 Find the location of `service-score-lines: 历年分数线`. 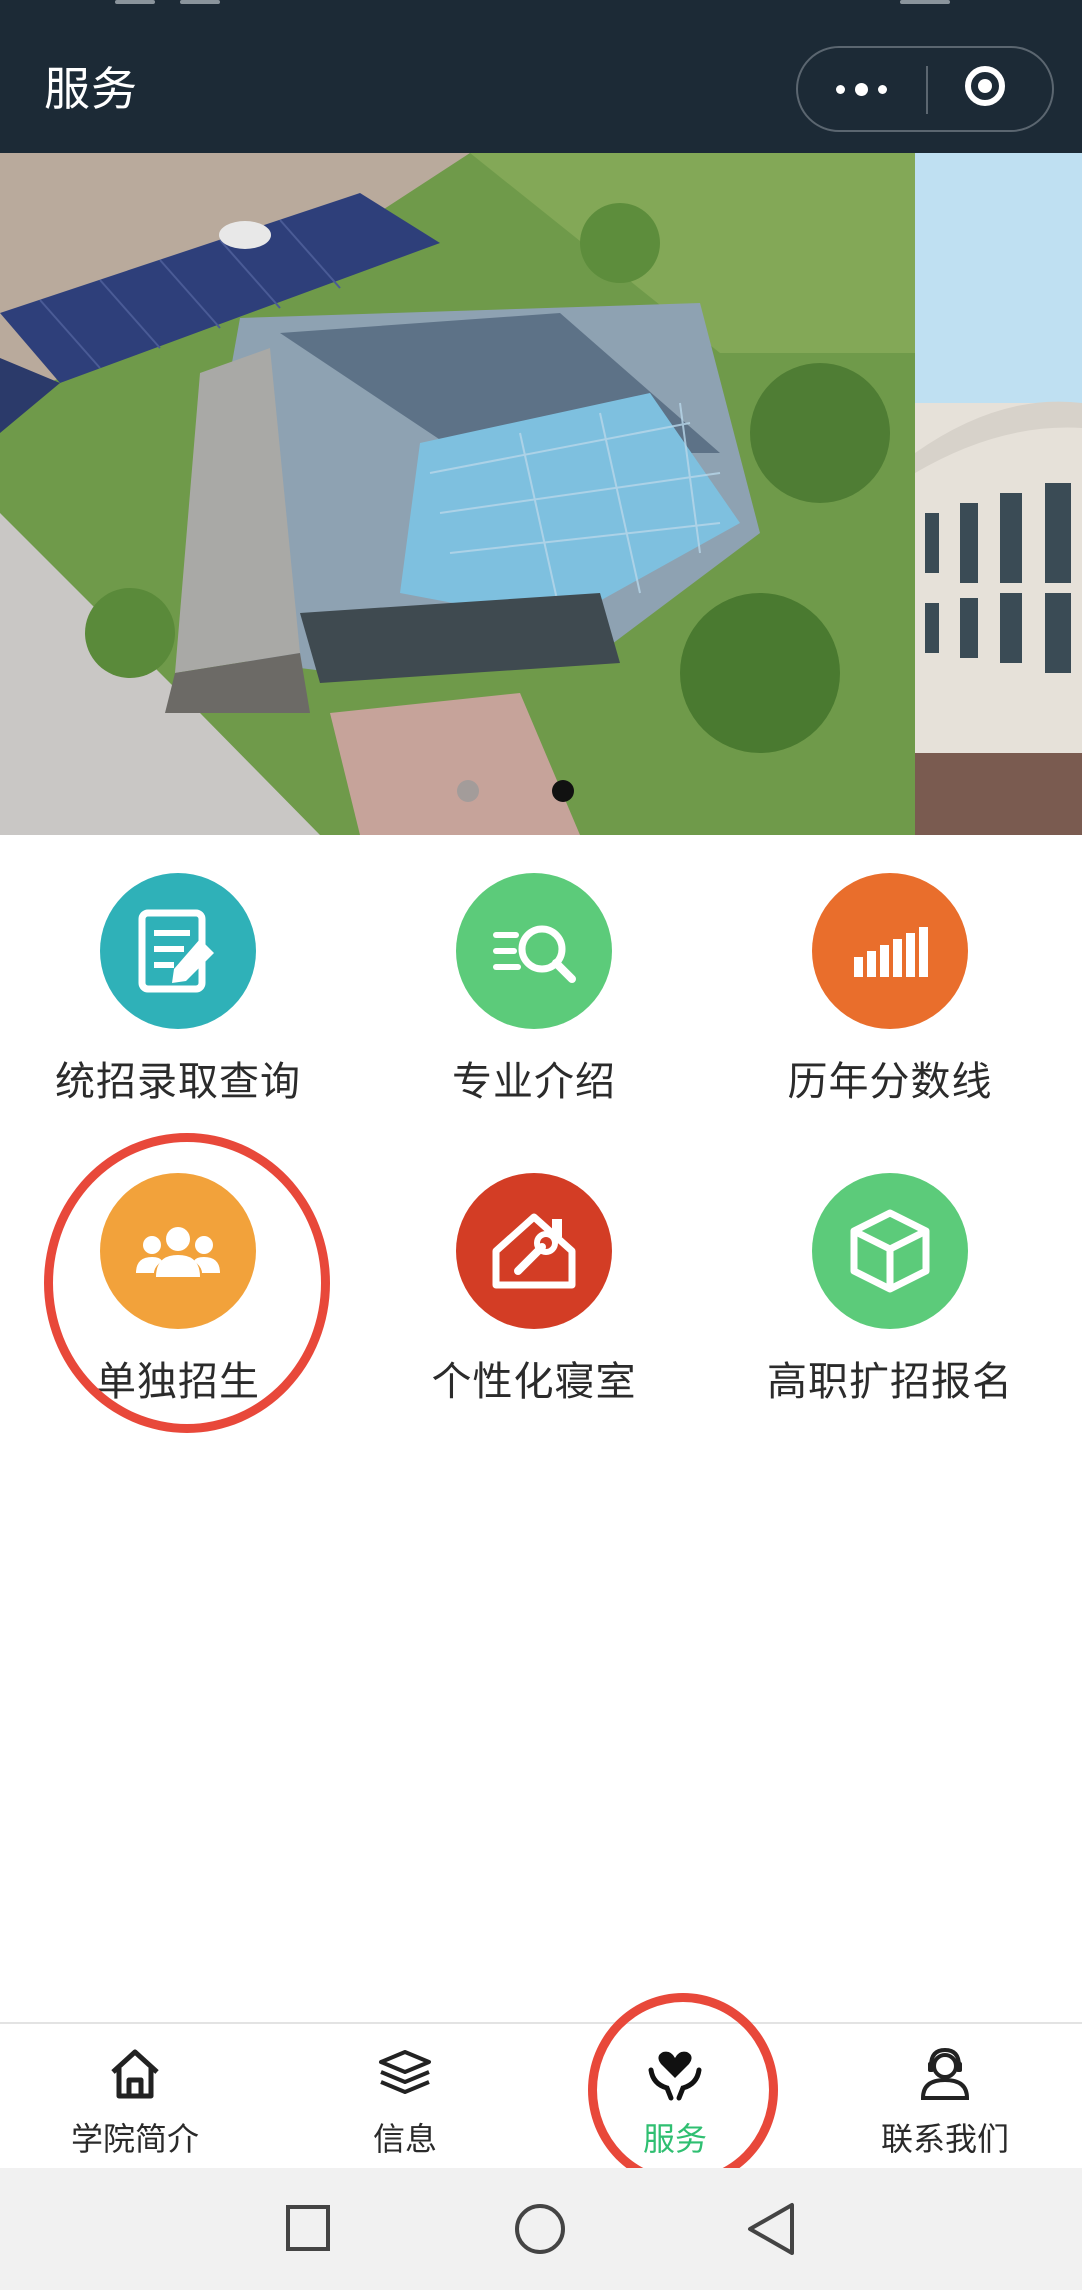

service-score-lines: 历年分数线 is located at coordinates (877, 998).